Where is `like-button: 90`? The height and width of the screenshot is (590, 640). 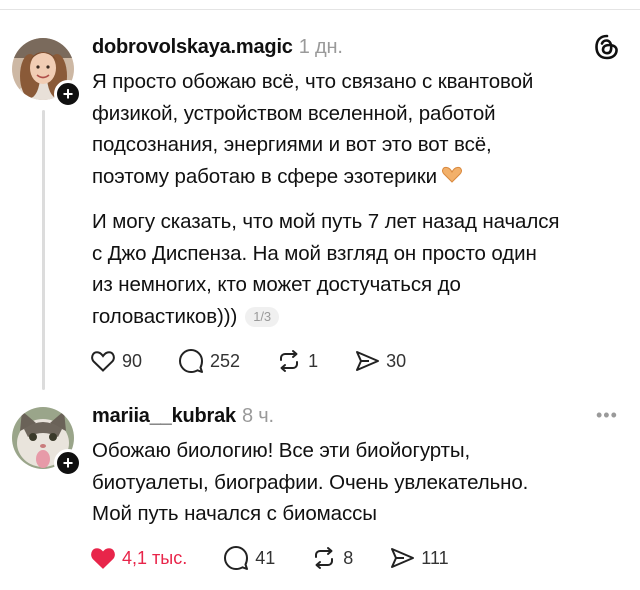 like-button: 90 is located at coordinates (116, 361).